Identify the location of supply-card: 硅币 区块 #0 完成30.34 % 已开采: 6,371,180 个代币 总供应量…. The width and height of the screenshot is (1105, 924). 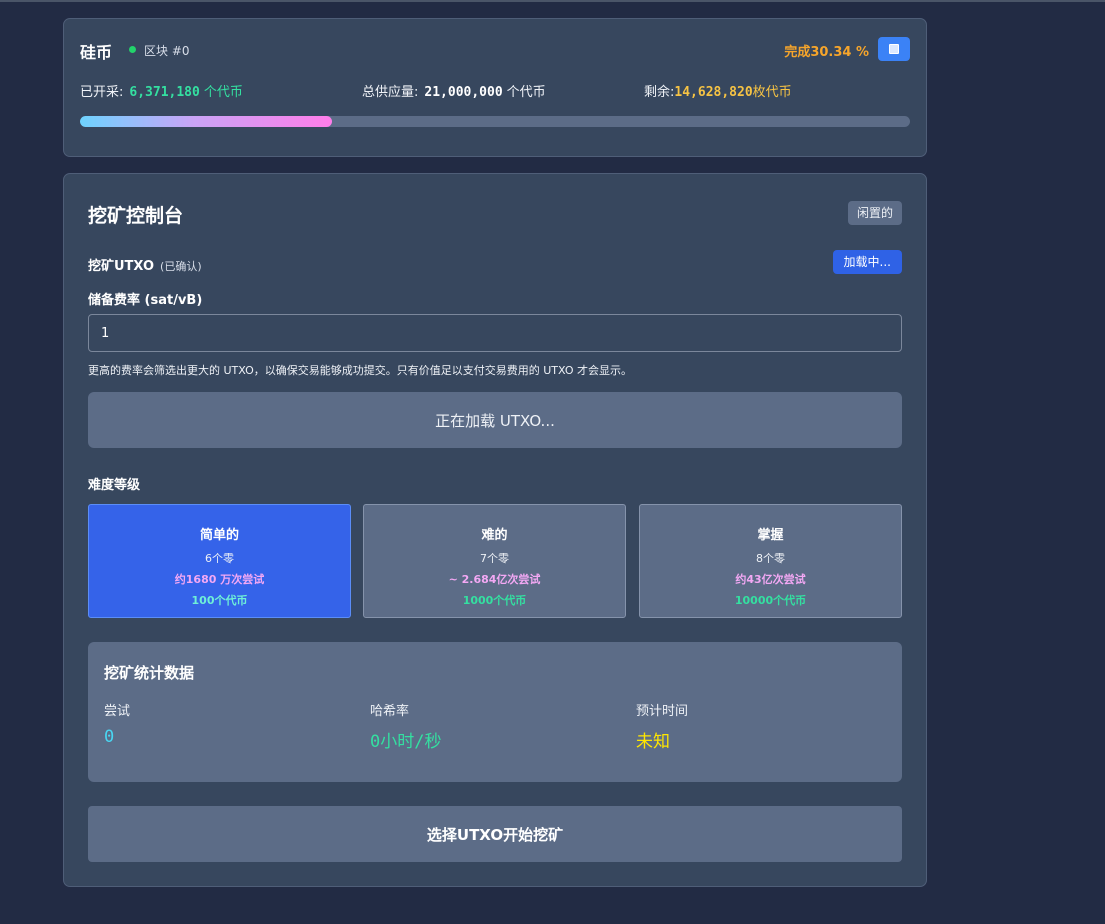
(495, 87).